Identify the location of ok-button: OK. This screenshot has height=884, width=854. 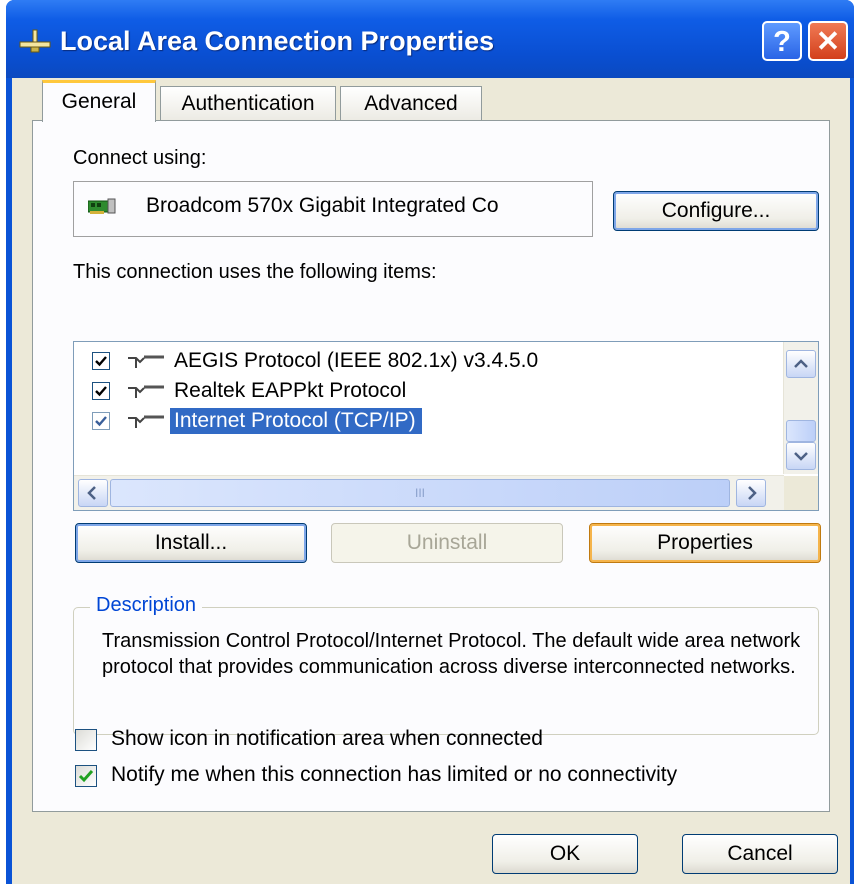
(565, 854).